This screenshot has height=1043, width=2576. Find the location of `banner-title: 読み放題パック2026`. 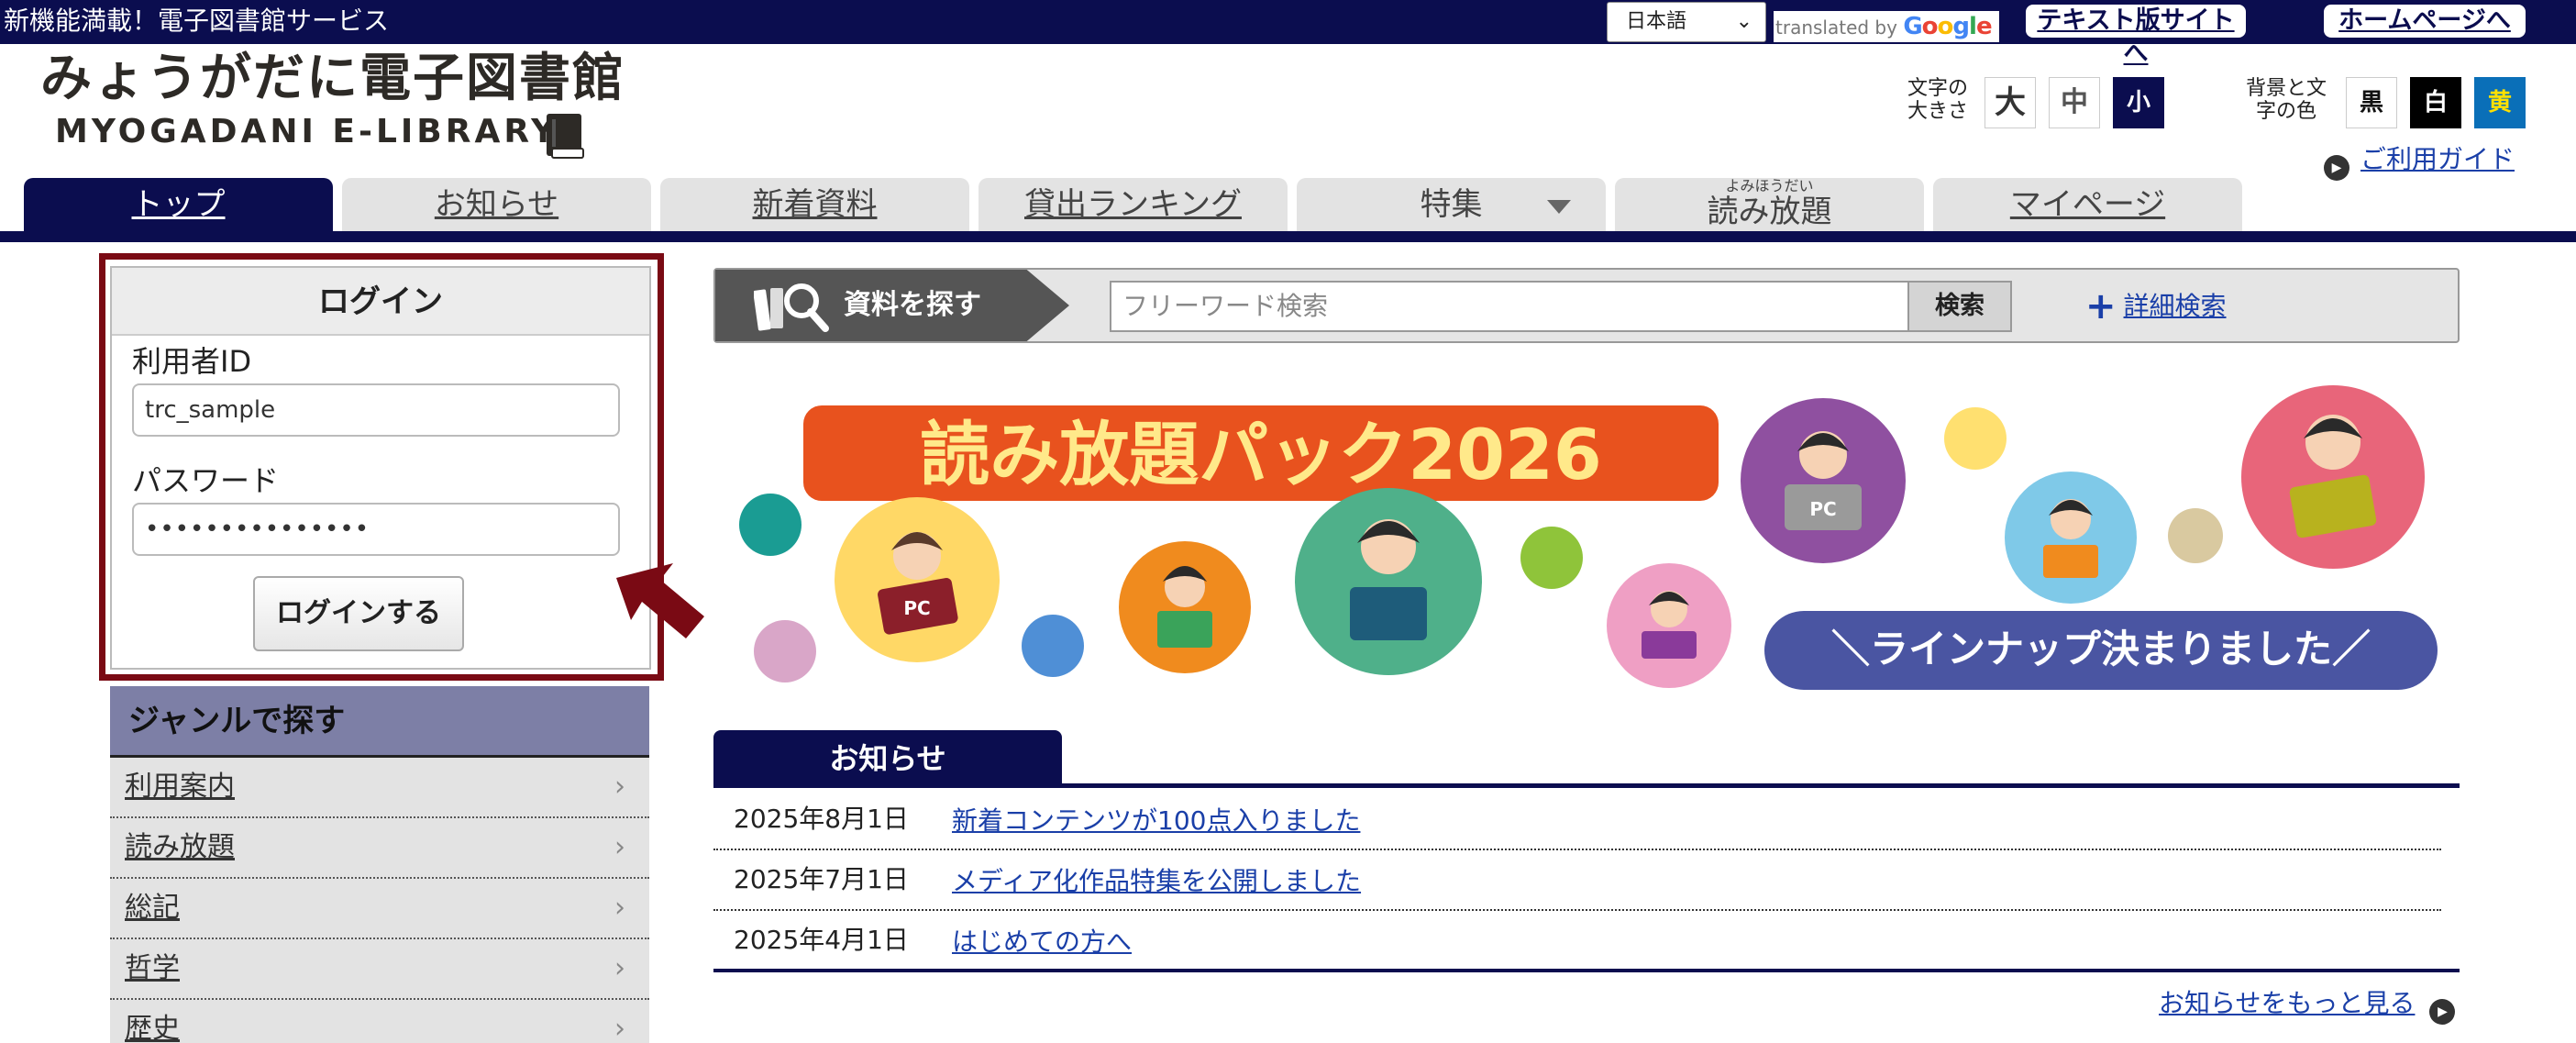

banner-title: 読み放題パック2026 is located at coordinates (1261, 454).